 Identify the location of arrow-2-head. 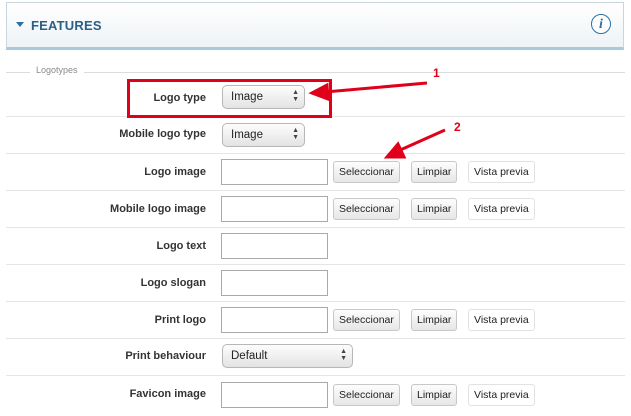
(395, 150).